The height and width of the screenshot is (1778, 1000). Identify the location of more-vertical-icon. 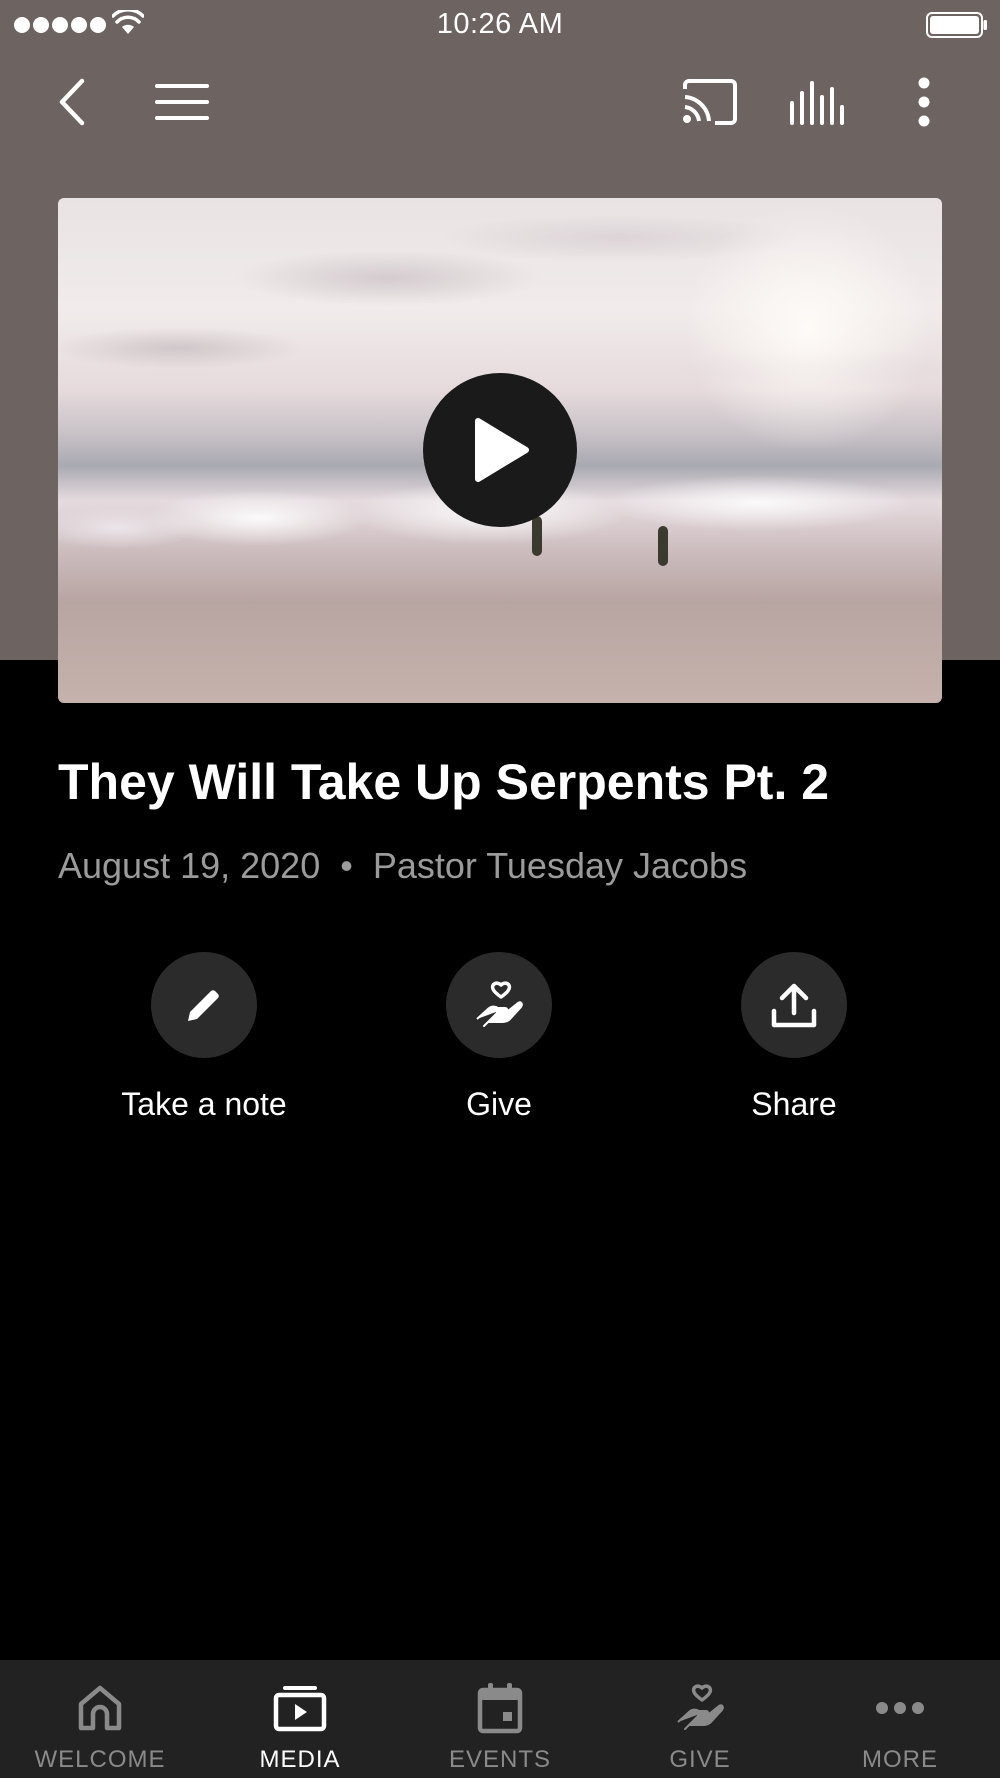
(924, 102).